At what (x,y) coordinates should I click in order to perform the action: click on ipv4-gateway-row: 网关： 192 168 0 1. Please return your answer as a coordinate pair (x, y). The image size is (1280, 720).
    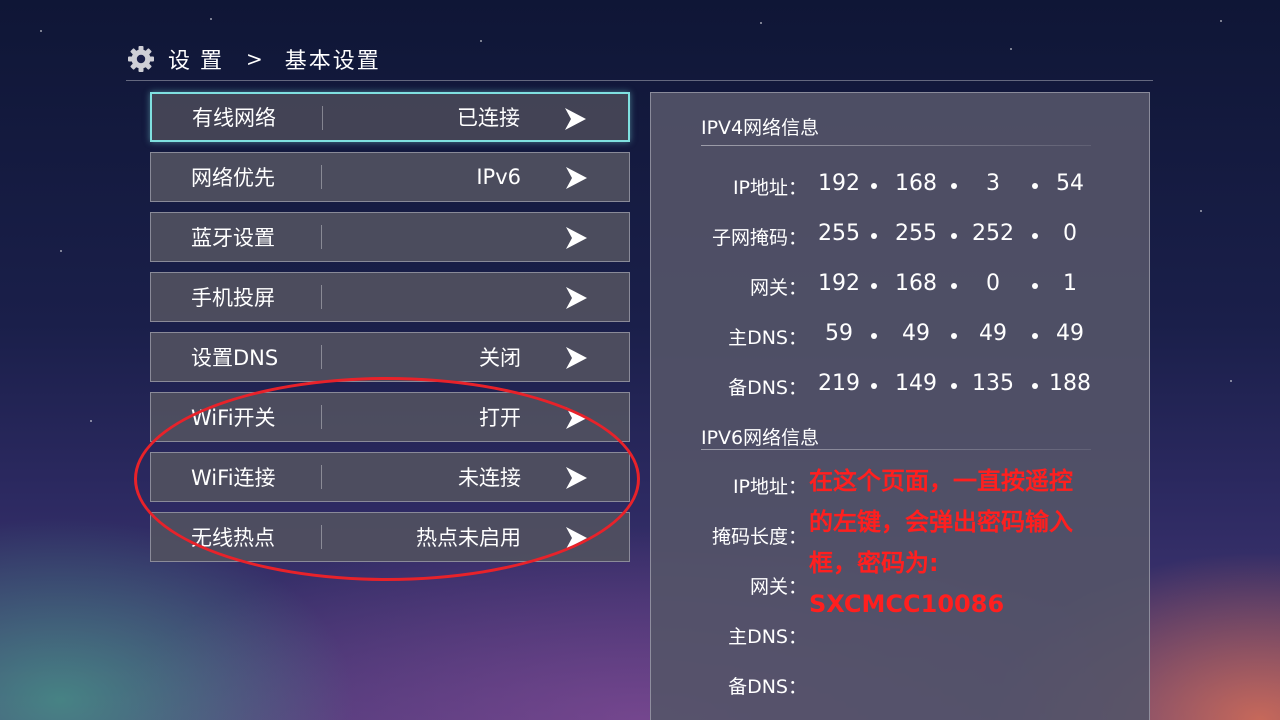
    Looking at the image, I should click on (901, 286).